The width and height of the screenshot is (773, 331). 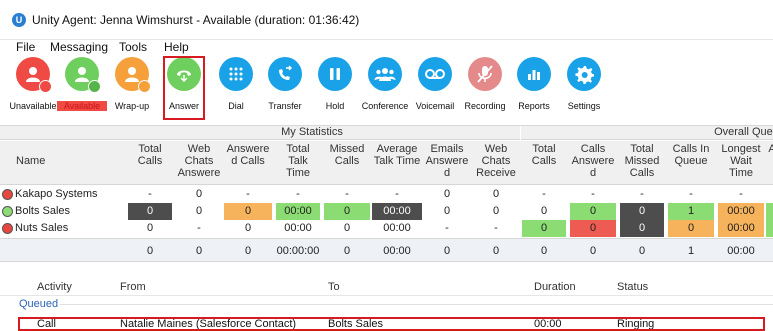 I want to click on settings-button: Settings, so click(x=584, y=90).